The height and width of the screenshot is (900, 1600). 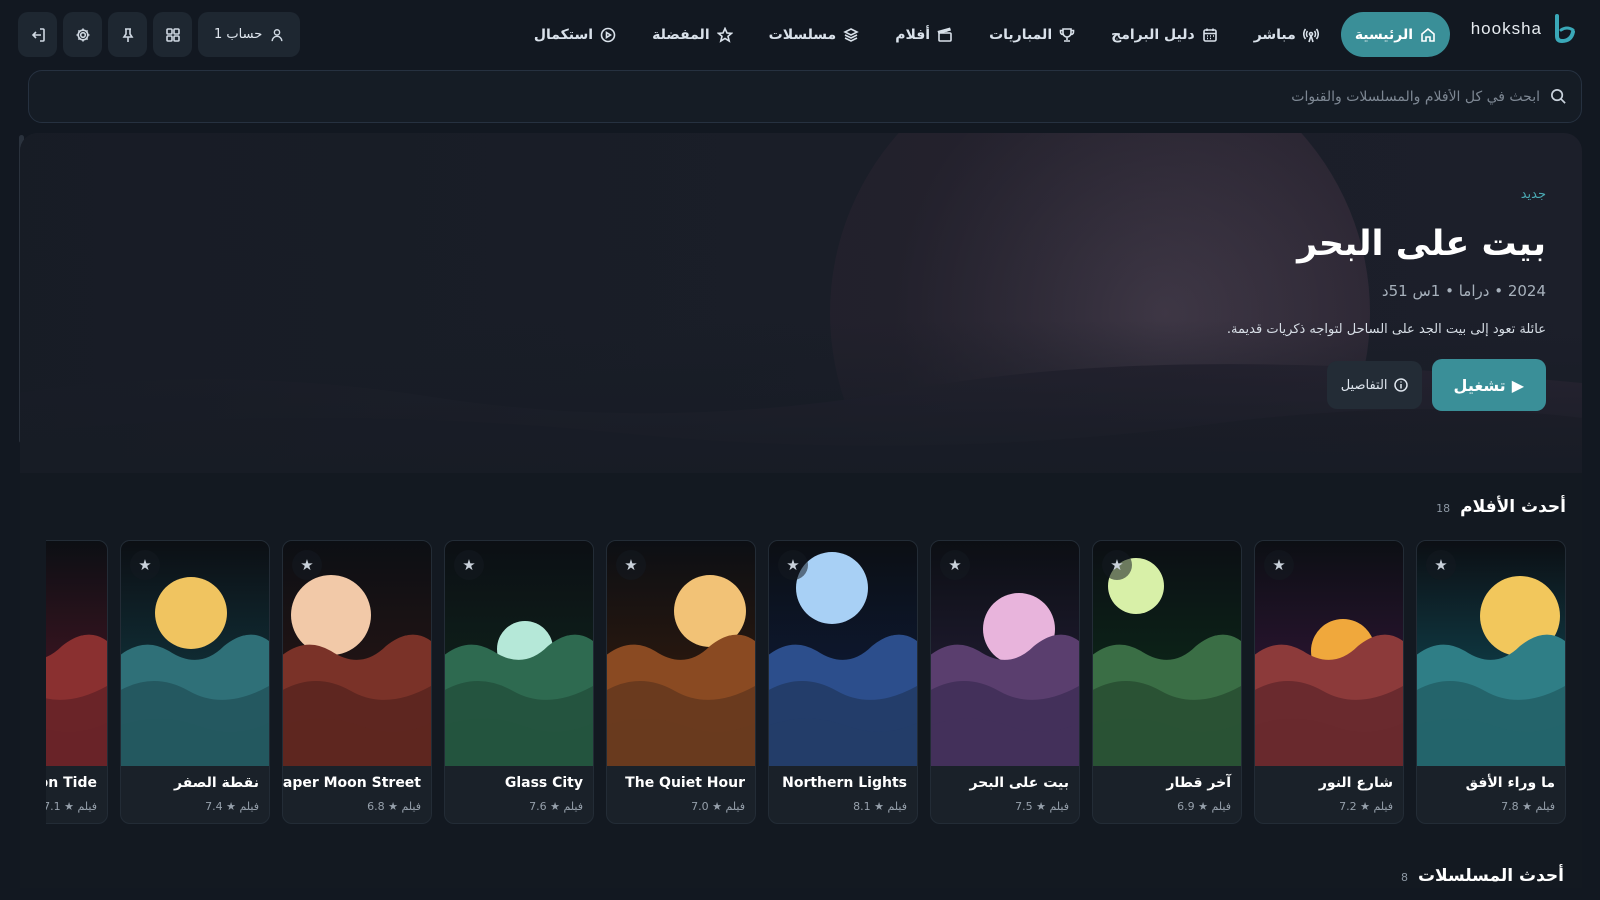 I want to click on nav-item-label: مسلسلات, so click(x=802, y=34).